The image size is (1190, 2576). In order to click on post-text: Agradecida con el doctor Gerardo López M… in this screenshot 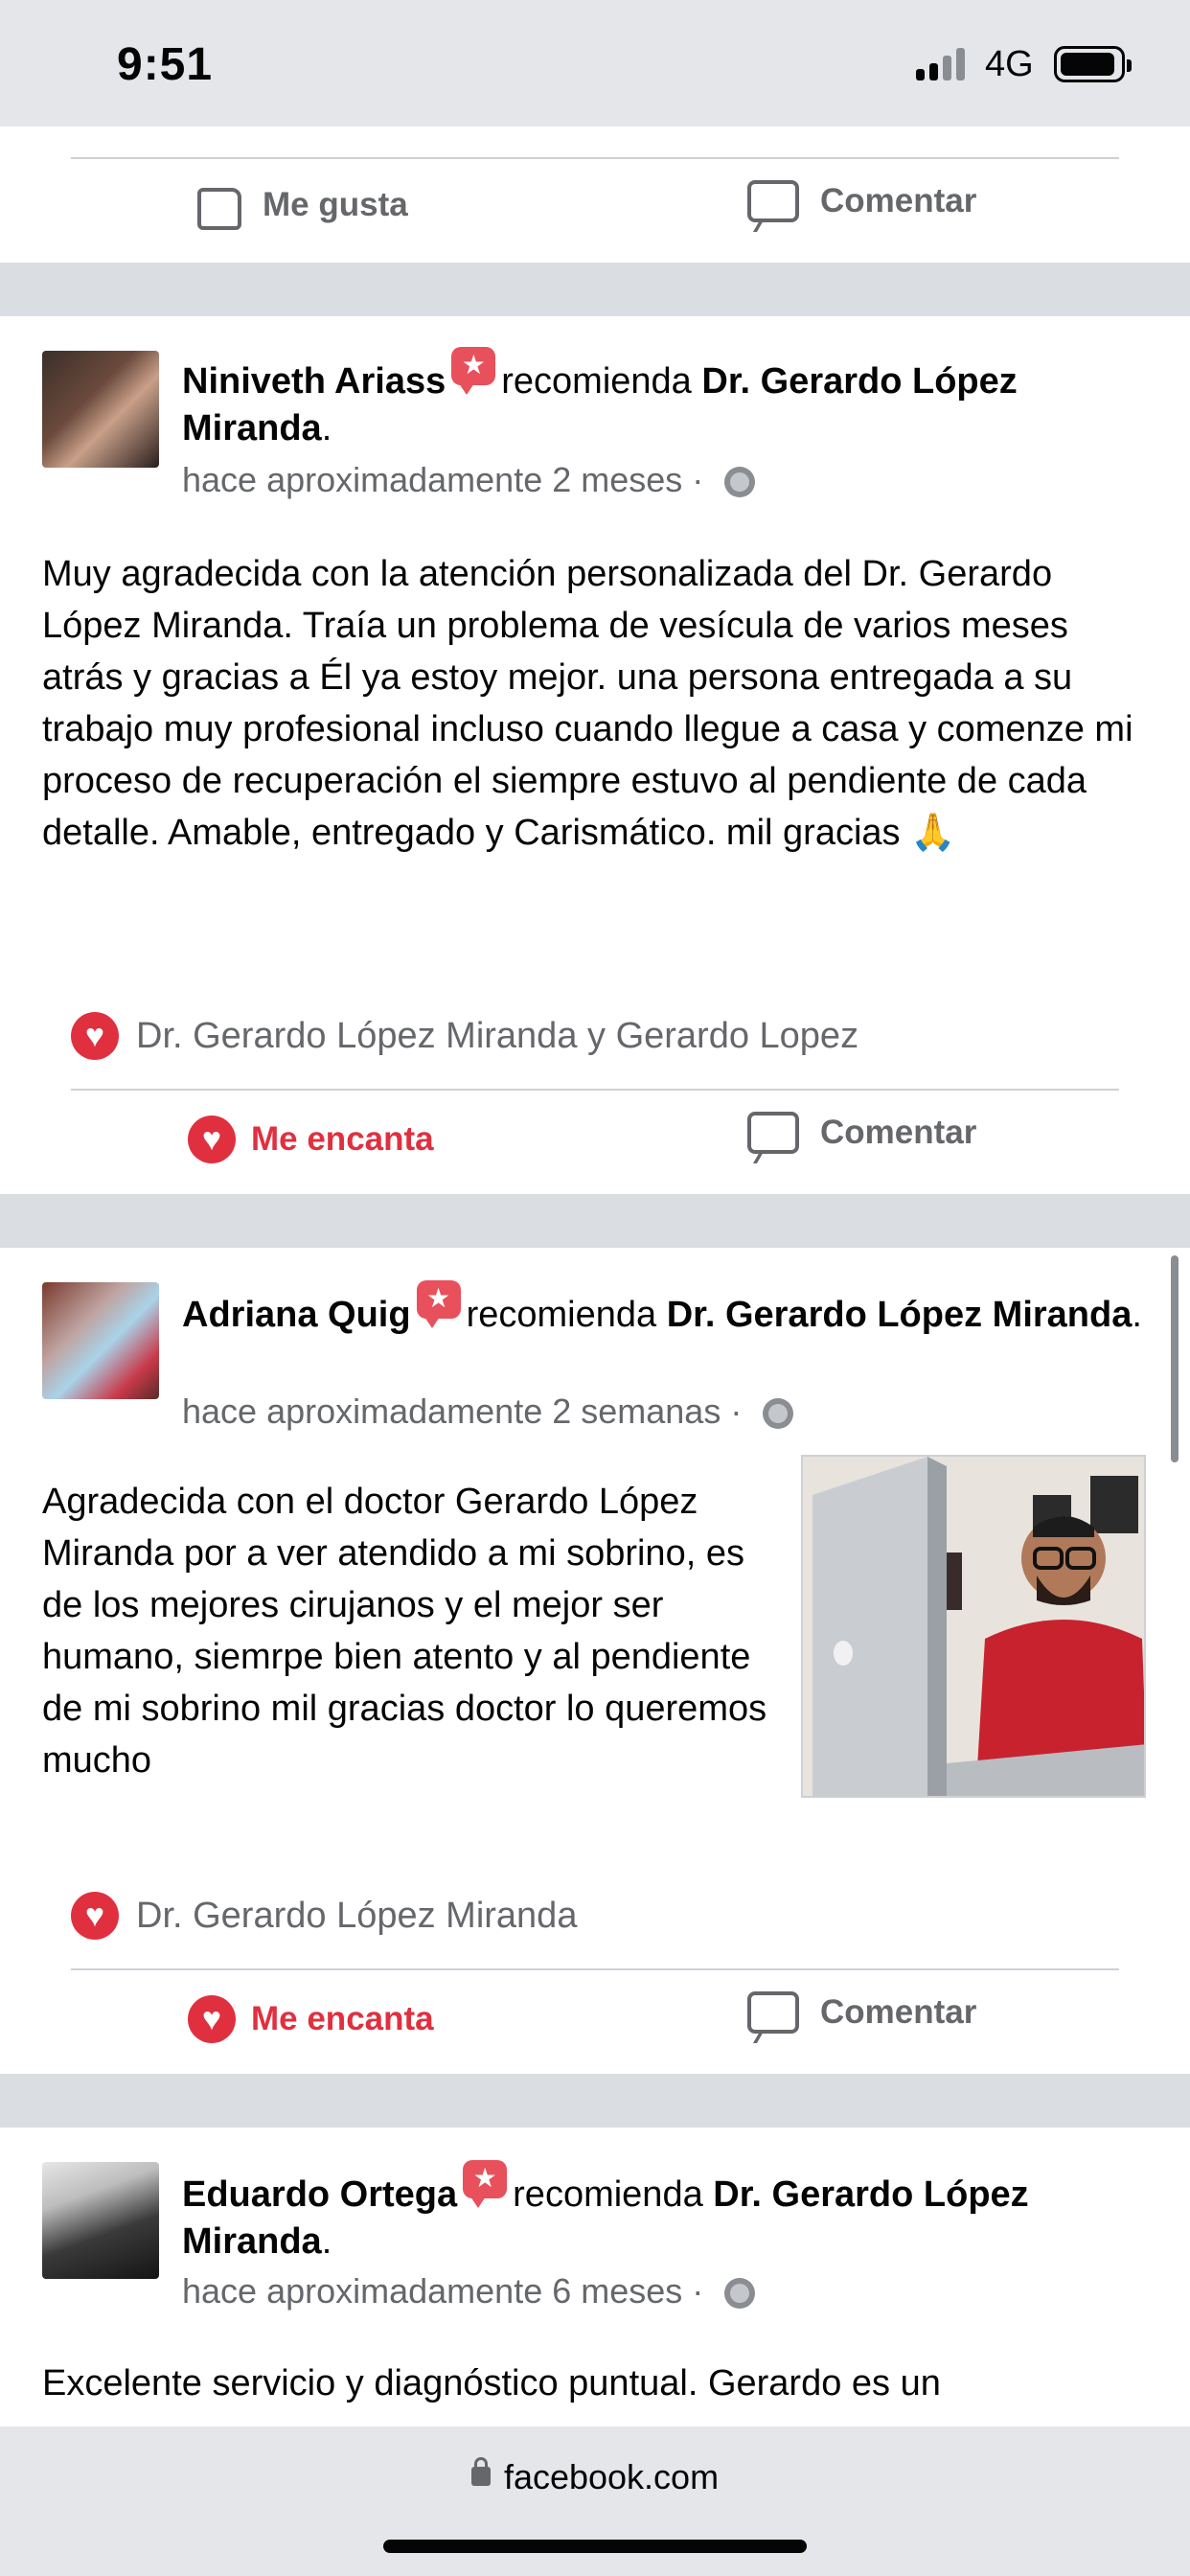, I will do `click(405, 1631)`.